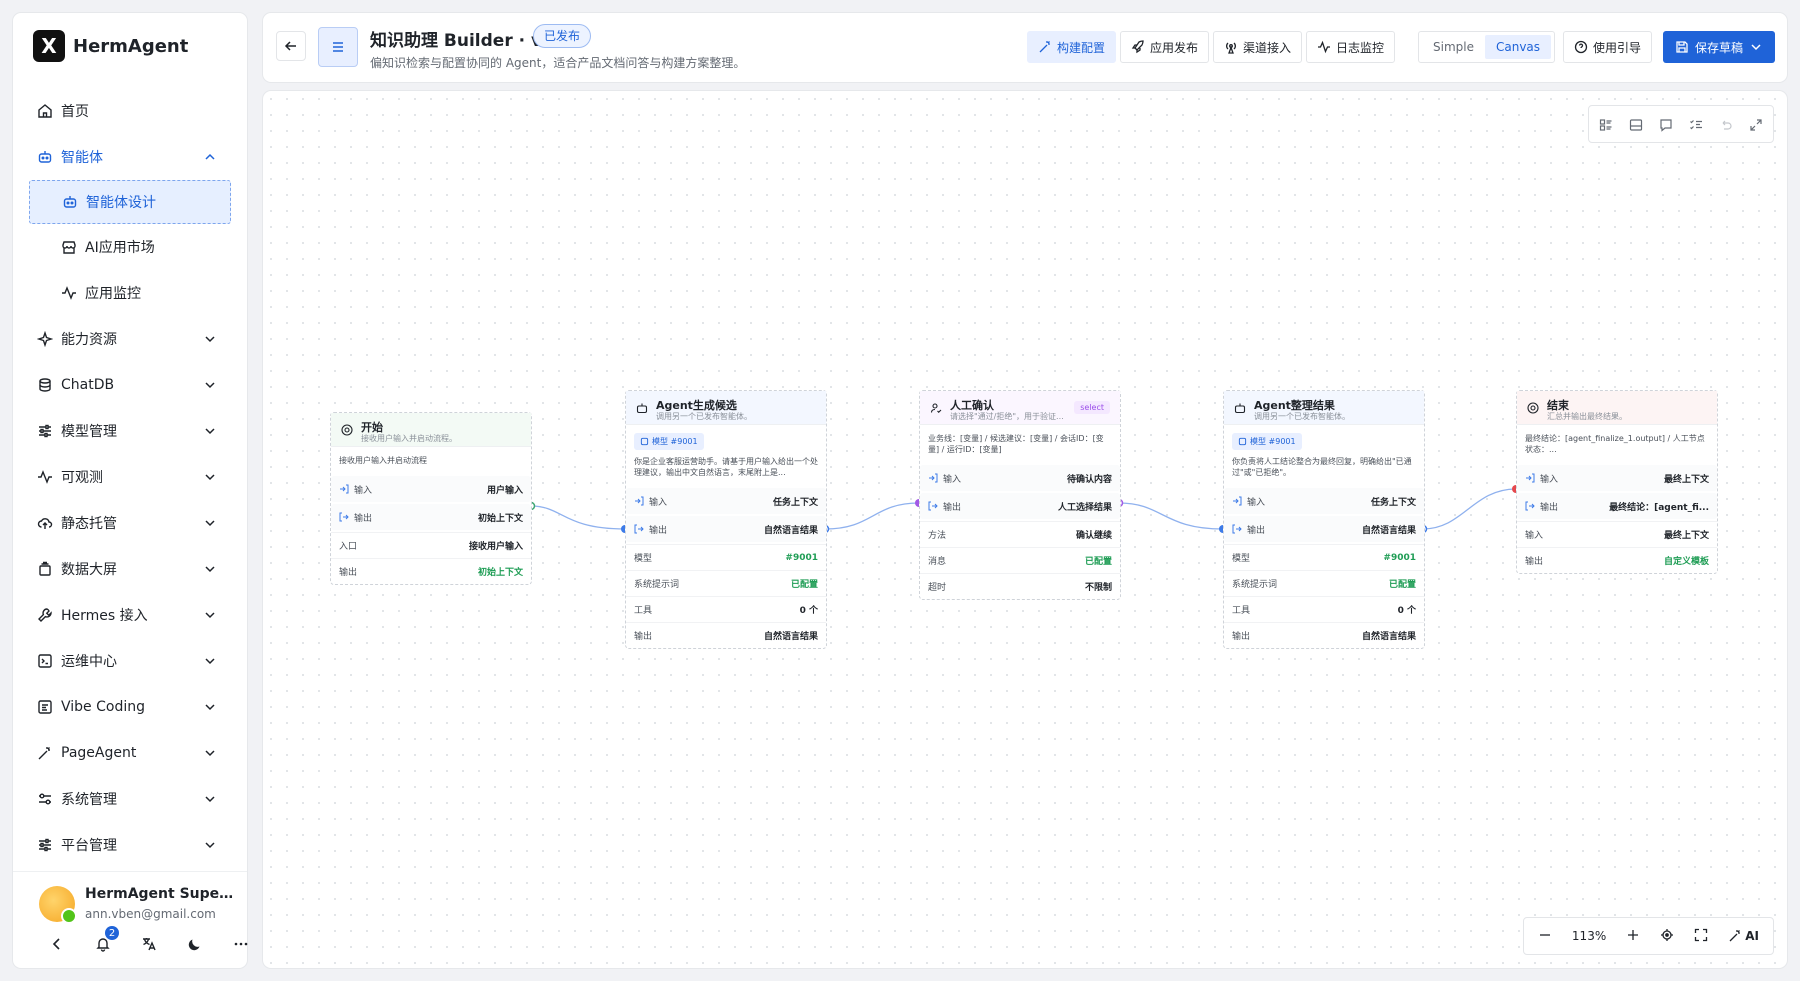 Image resolution: width=1800 pixels, height=981 pixels. I want to click on menu-toggle-button, so click(338, 47).